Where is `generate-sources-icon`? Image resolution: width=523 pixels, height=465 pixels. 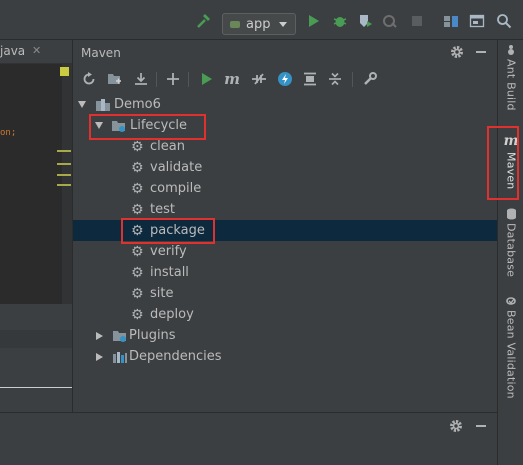 generate-sources-icon is located at coordinates (115, 79).